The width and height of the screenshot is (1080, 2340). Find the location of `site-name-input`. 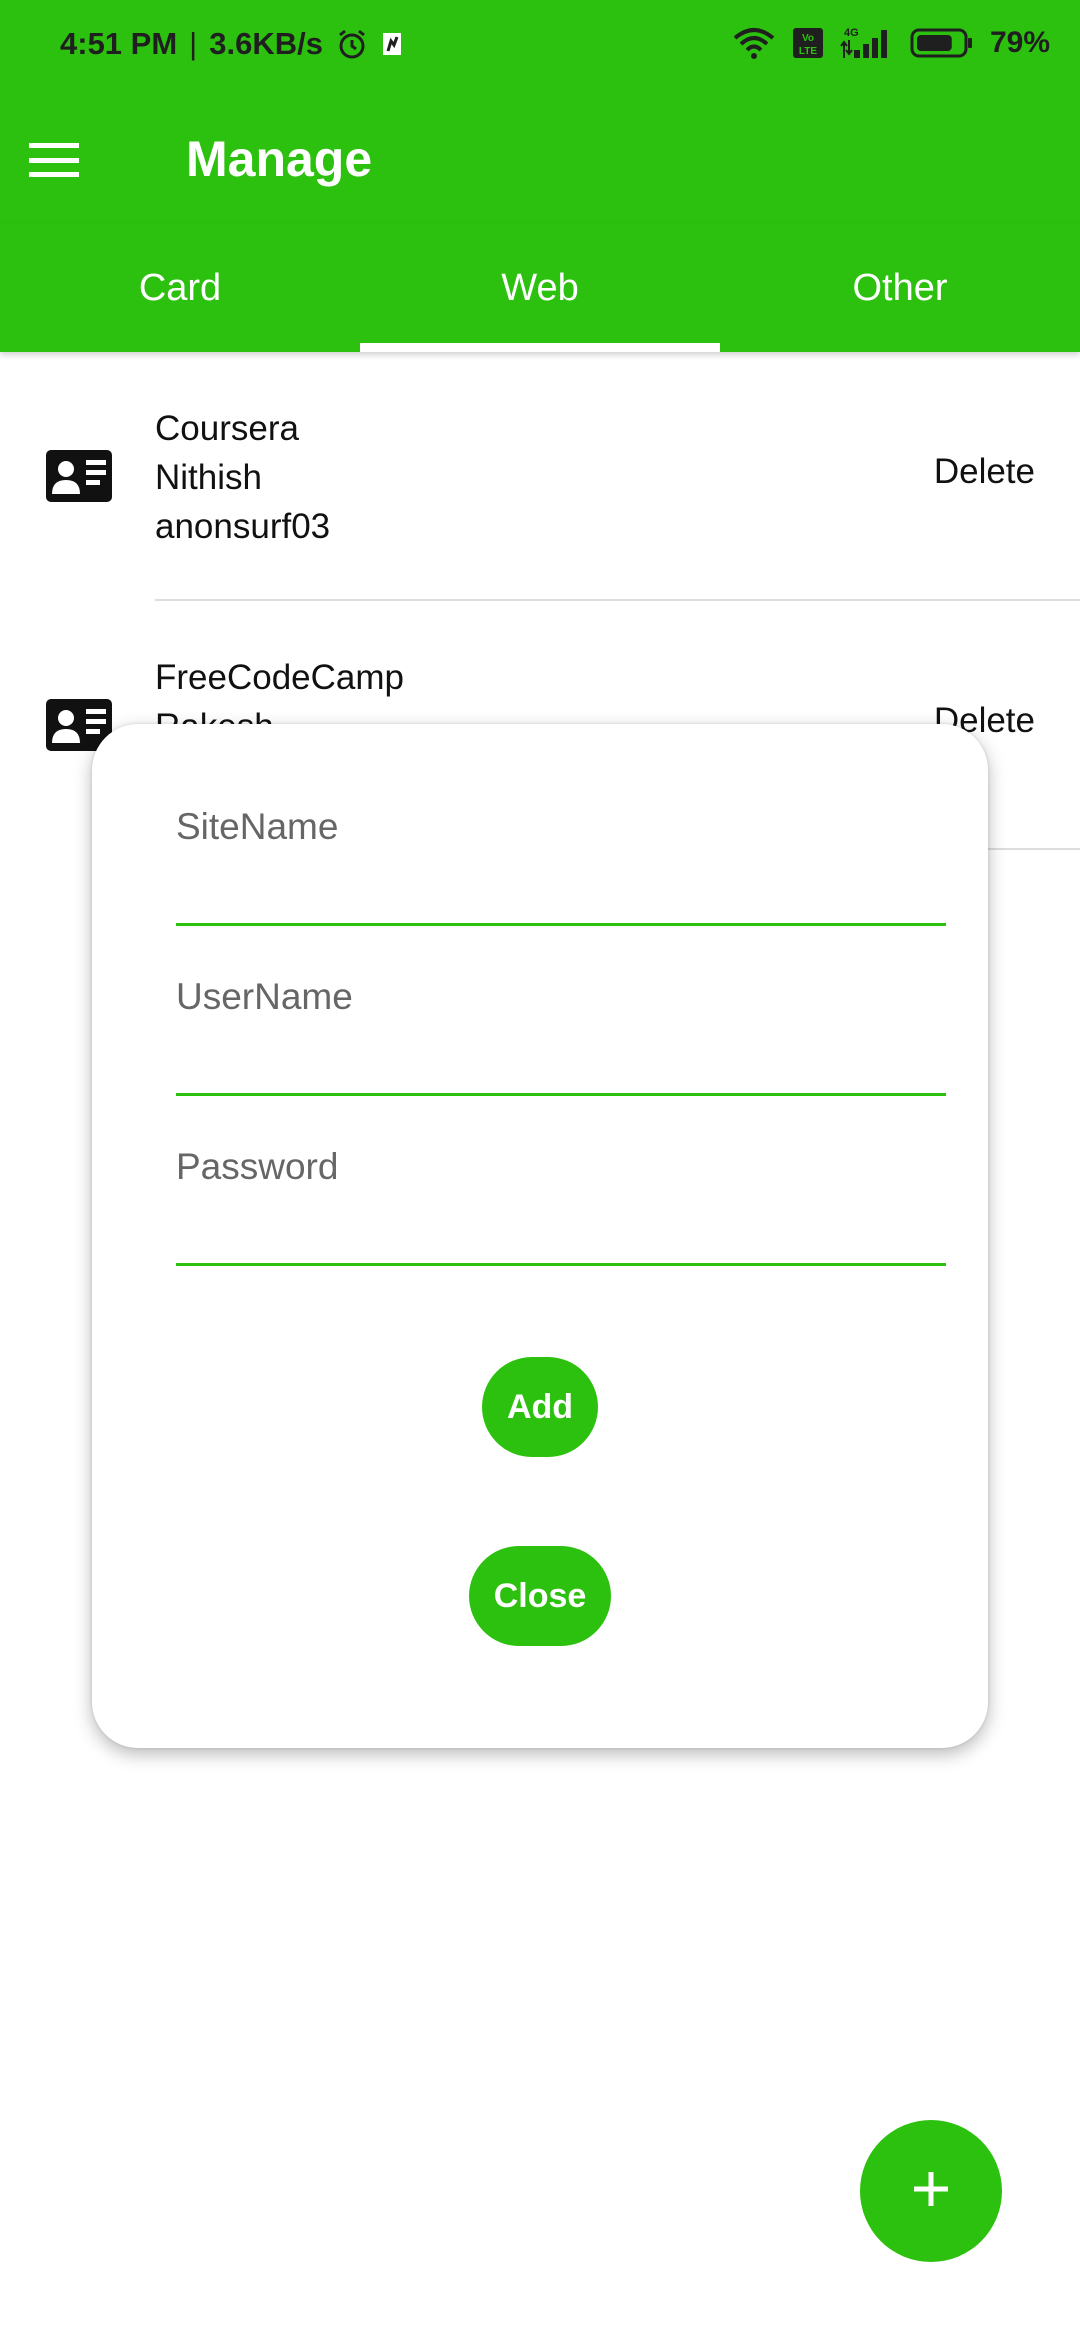

site-name-input is located at coordinates (561, 894).